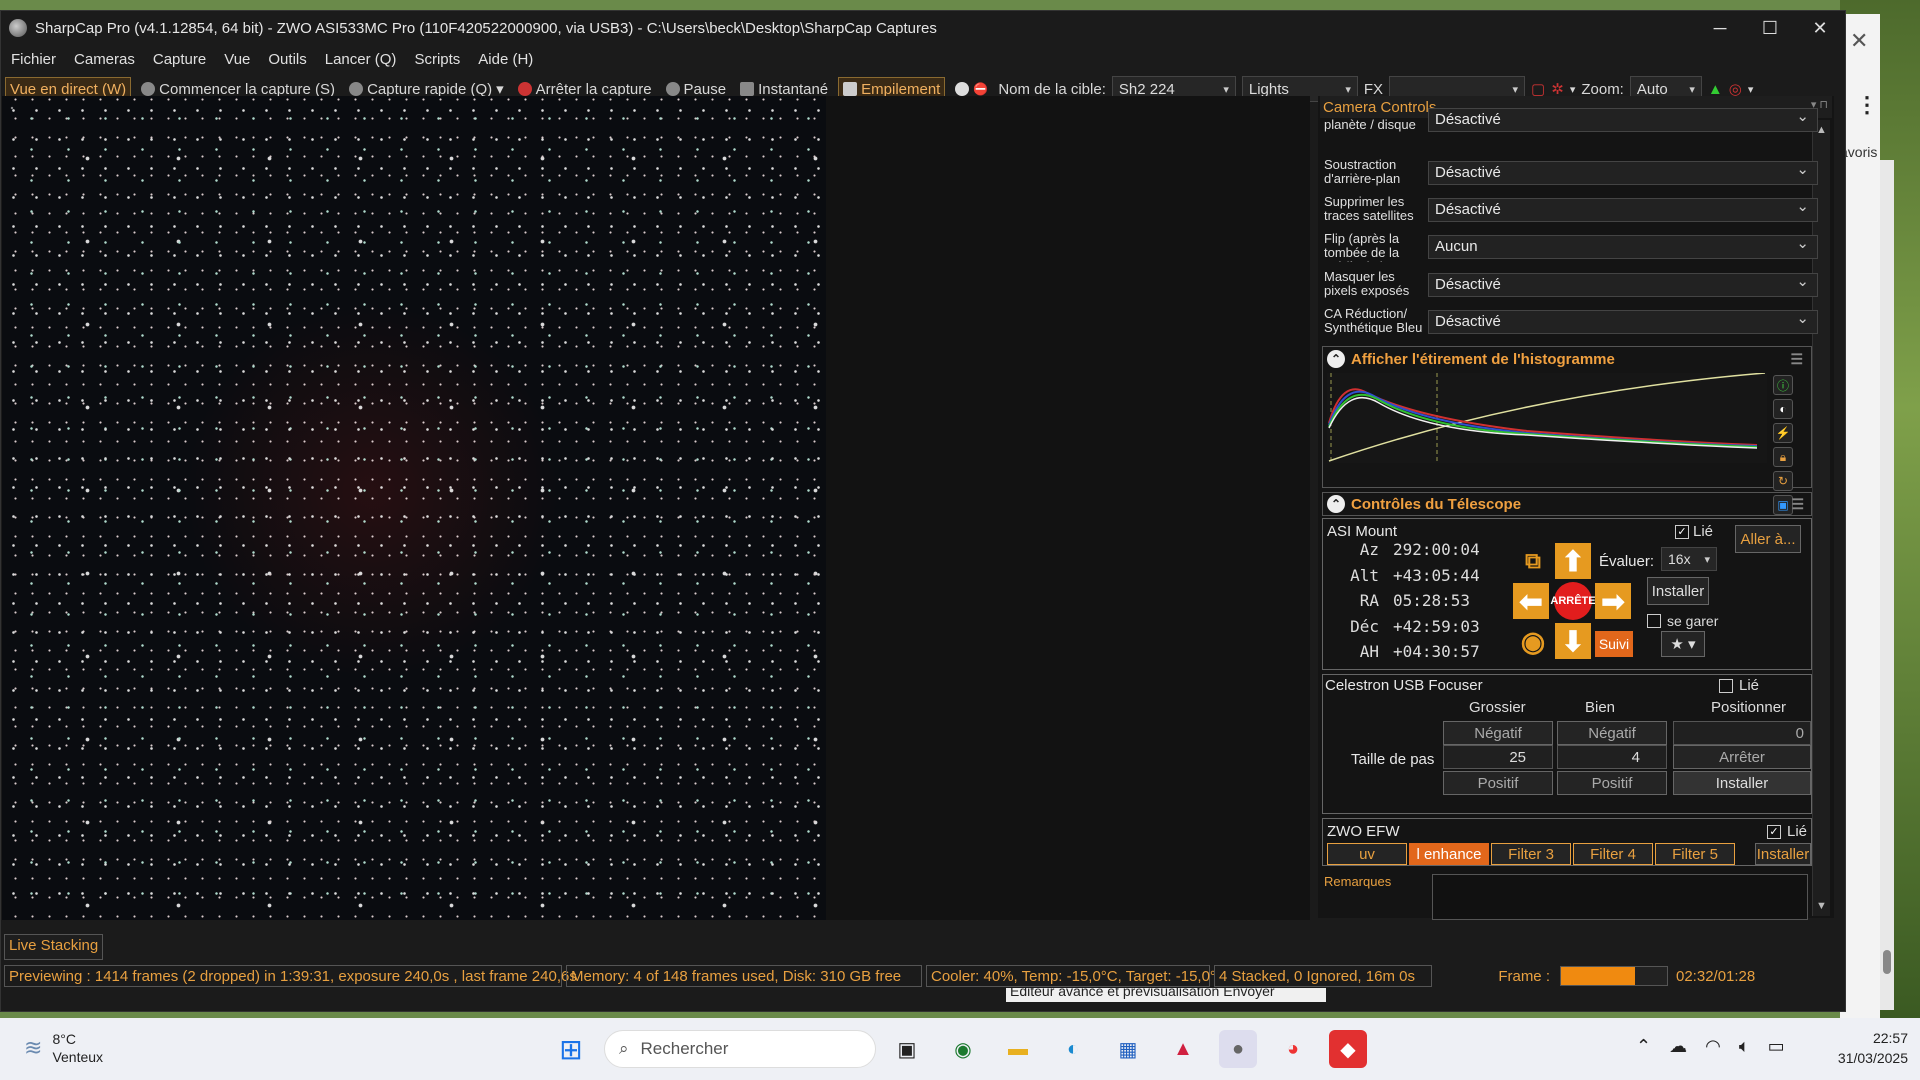 Image resolution: width=1920 pixels, height=1080 pixels. I want to click on coarse-positive-button: Positif, so click(1498, 783).